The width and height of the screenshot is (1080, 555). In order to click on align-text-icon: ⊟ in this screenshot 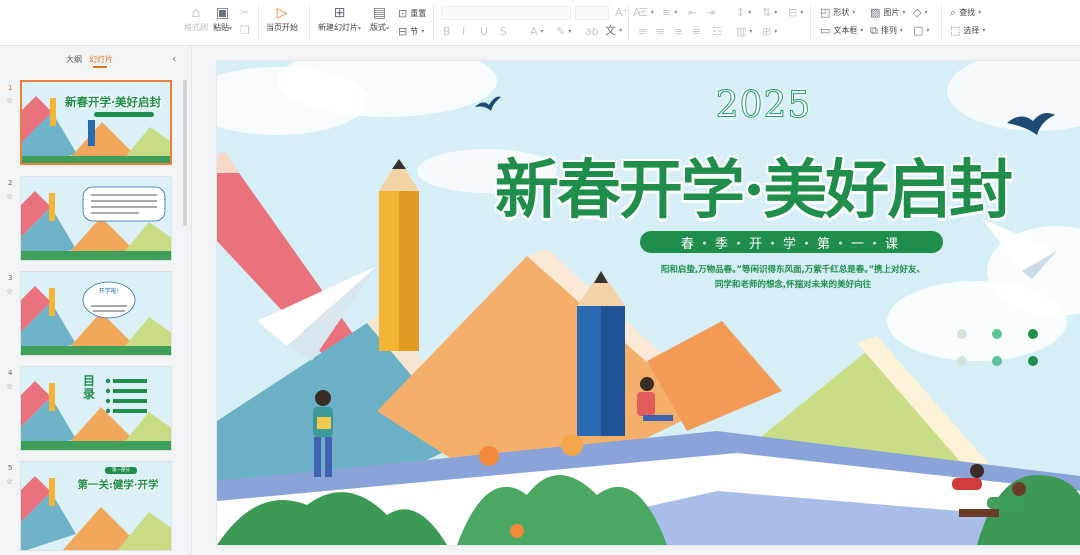, I will do `click(793, 12)`.